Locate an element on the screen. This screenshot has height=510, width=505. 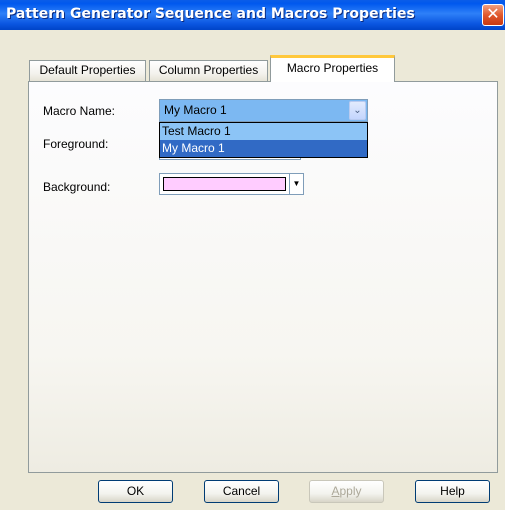
background-label: Background: is located at coordinates (77, 187).